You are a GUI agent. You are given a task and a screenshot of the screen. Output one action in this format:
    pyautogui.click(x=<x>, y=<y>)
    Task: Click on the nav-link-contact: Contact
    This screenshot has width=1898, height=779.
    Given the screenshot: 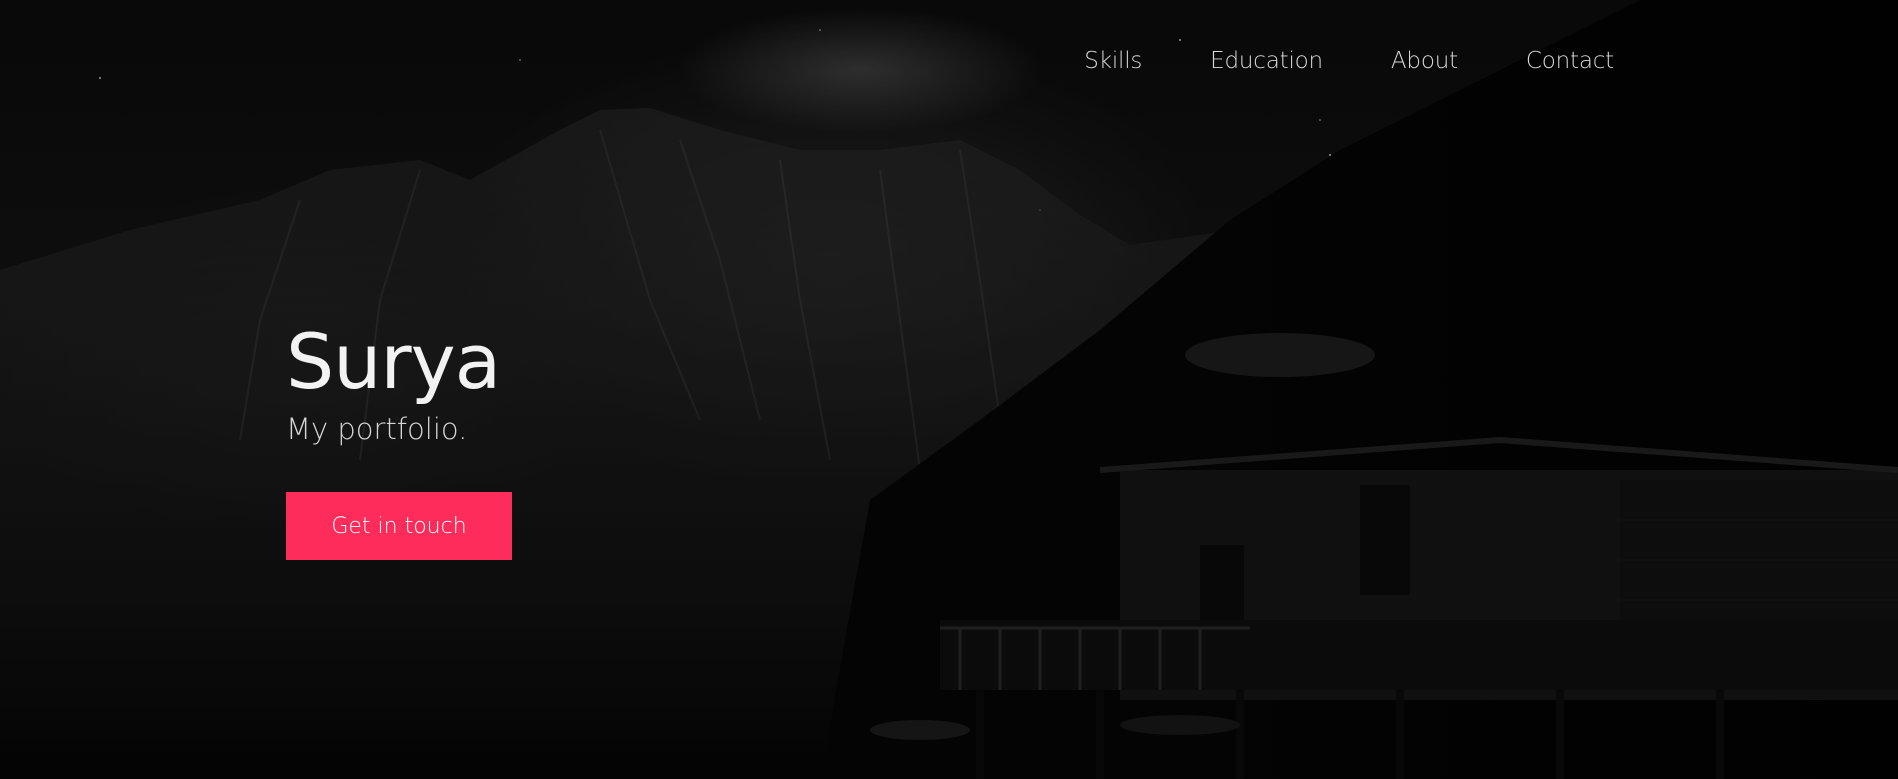 What is the action you would take?
    pyautogui.click(x=1570, y=61)
    